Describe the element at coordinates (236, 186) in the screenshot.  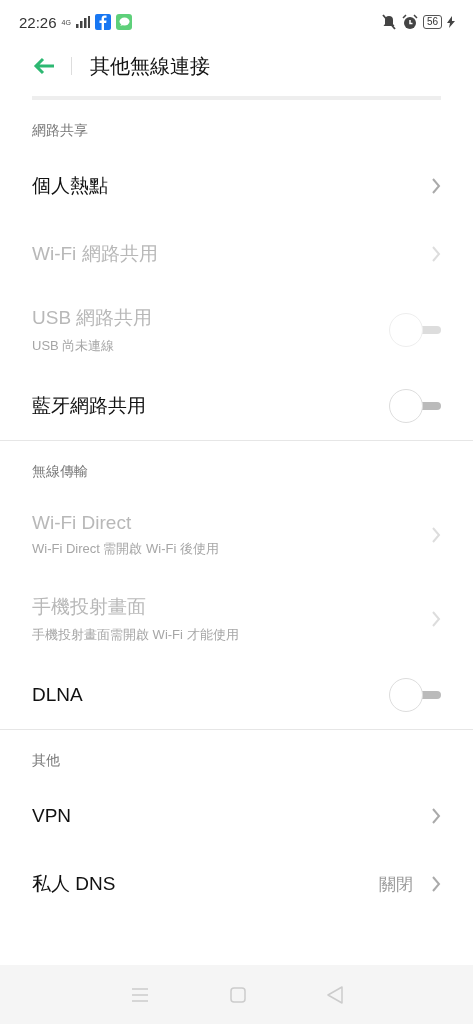
I see `settings-row: 個人熱點` at that location.